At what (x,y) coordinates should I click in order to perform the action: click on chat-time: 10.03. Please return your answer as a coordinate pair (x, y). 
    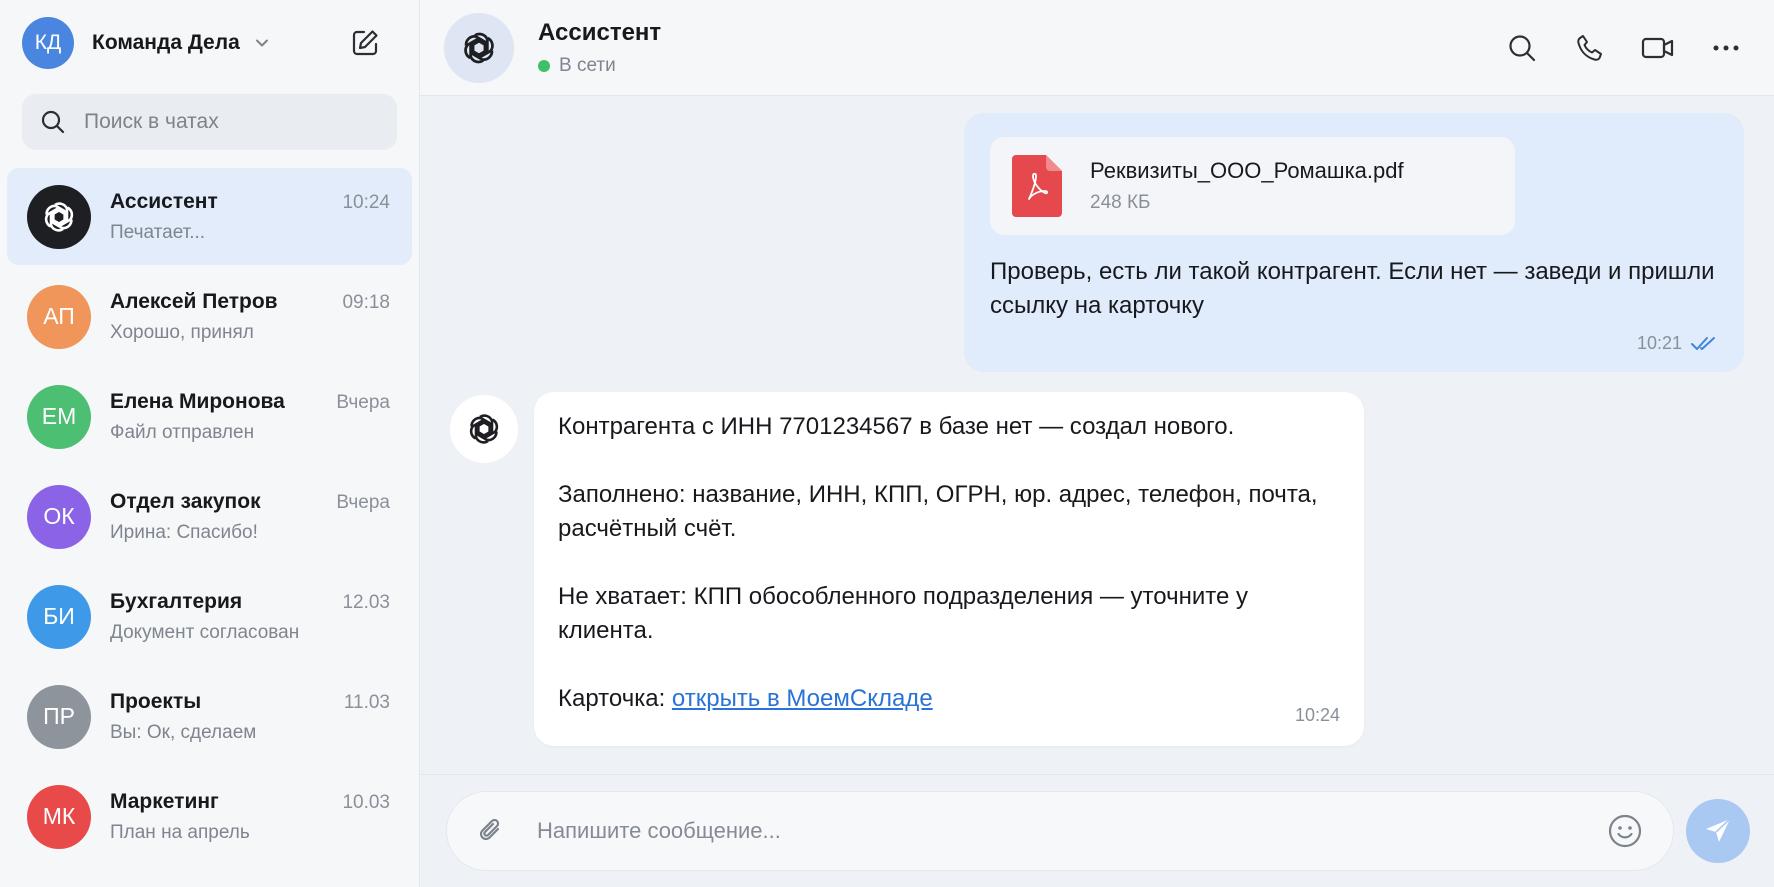
    Looking at the image, I should click on (366, 802).